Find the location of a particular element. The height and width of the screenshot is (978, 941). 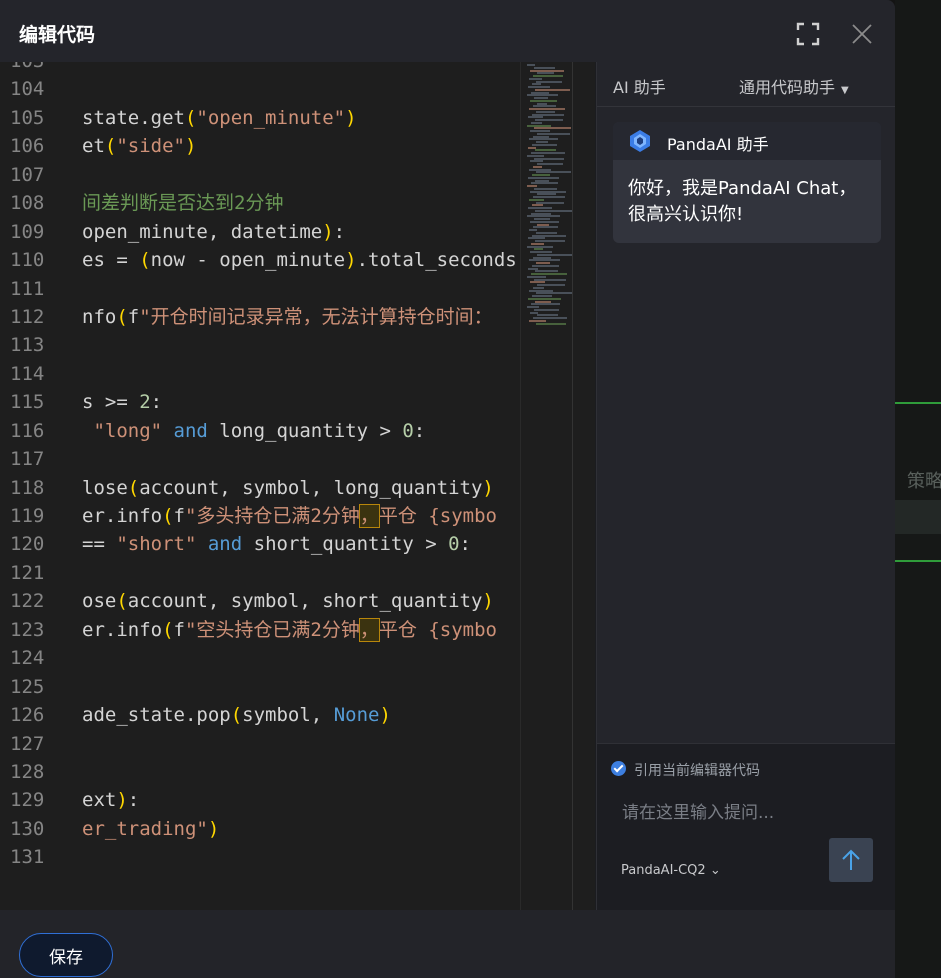

code-line: 106 et("side") is located at coordinates (260, 146).